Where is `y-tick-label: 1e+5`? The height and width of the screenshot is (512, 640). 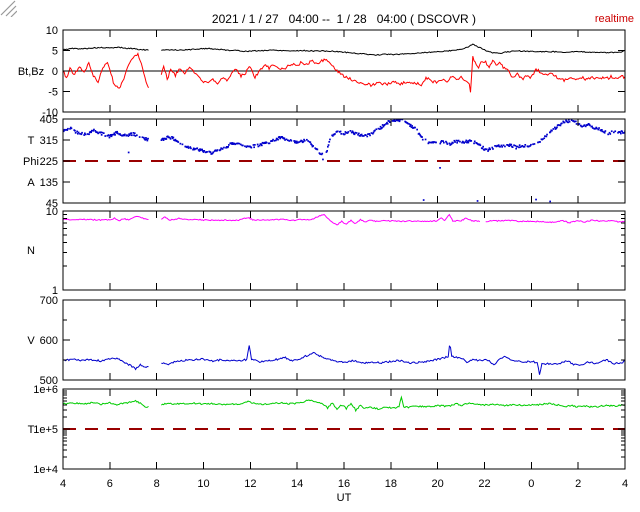
y-tick-label: 1e+5 is located at coordinates (45, 430).